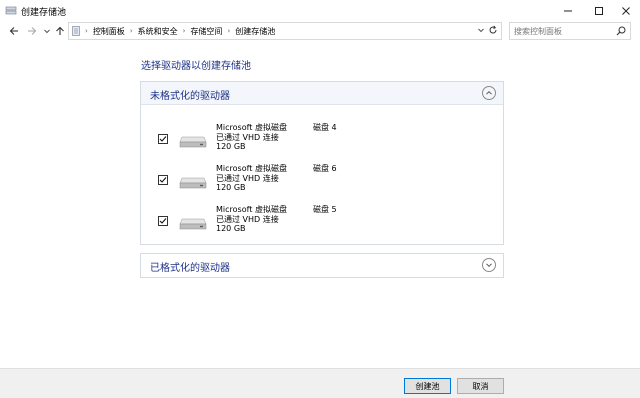  I want to click on navigation-bar: › 控制面板 › 系统和安全 › 存储空间 › 创建存储池, so click(320, 31).